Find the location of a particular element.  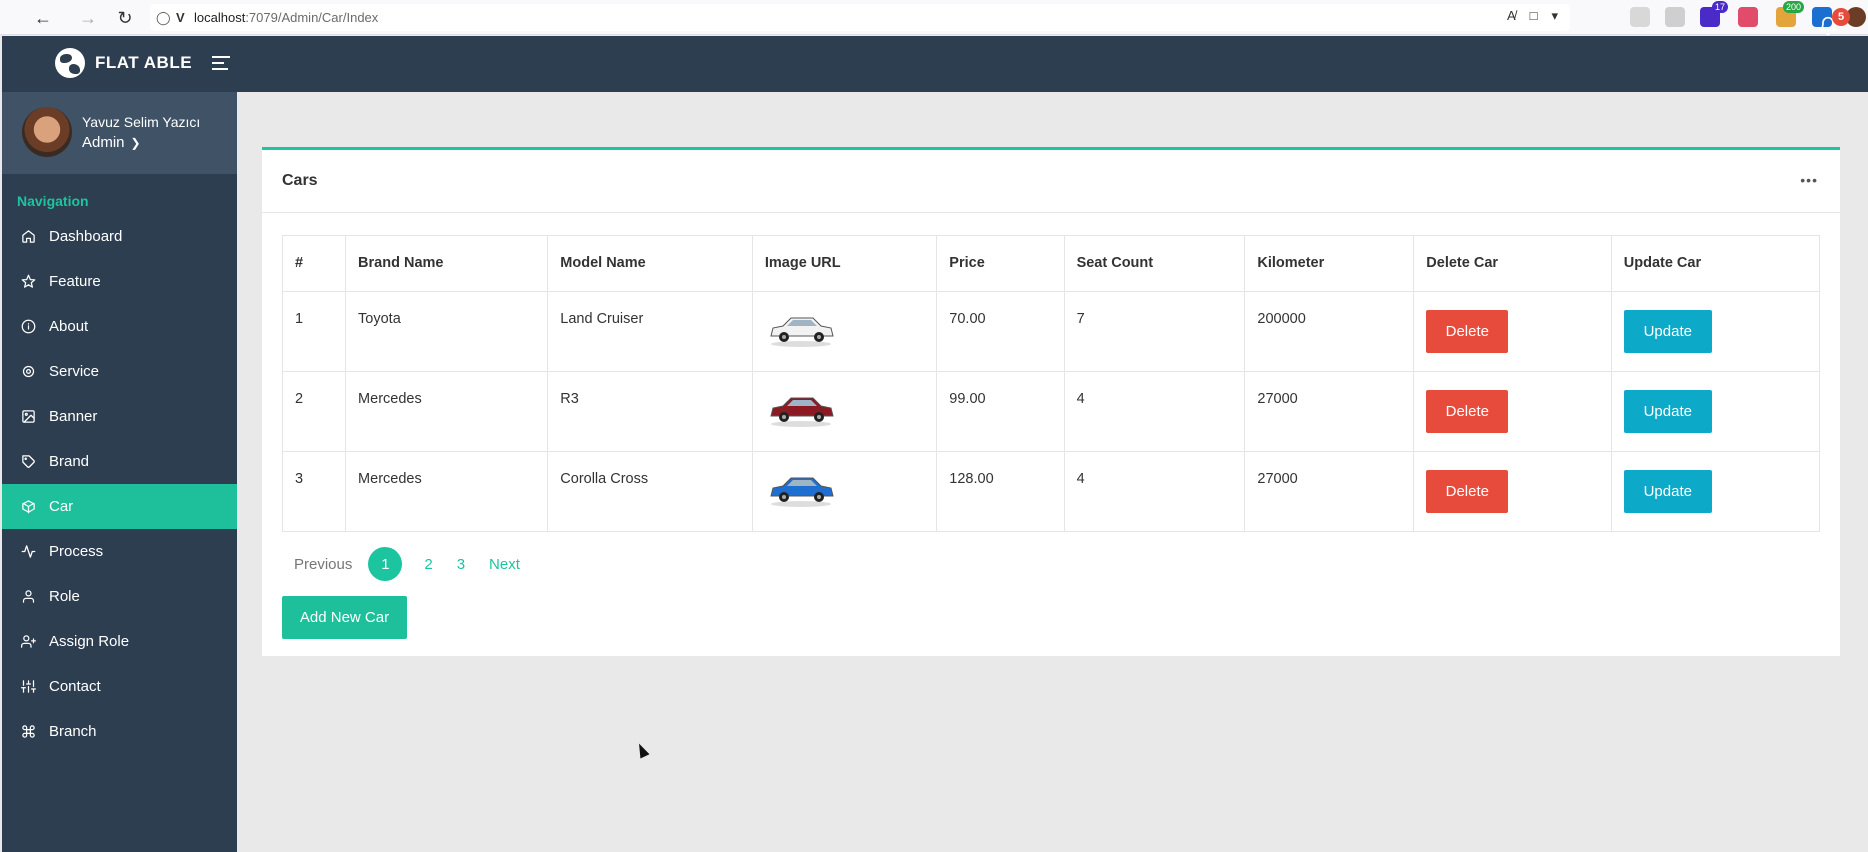

column-header: Image URL is located at coordinates (844, 263).